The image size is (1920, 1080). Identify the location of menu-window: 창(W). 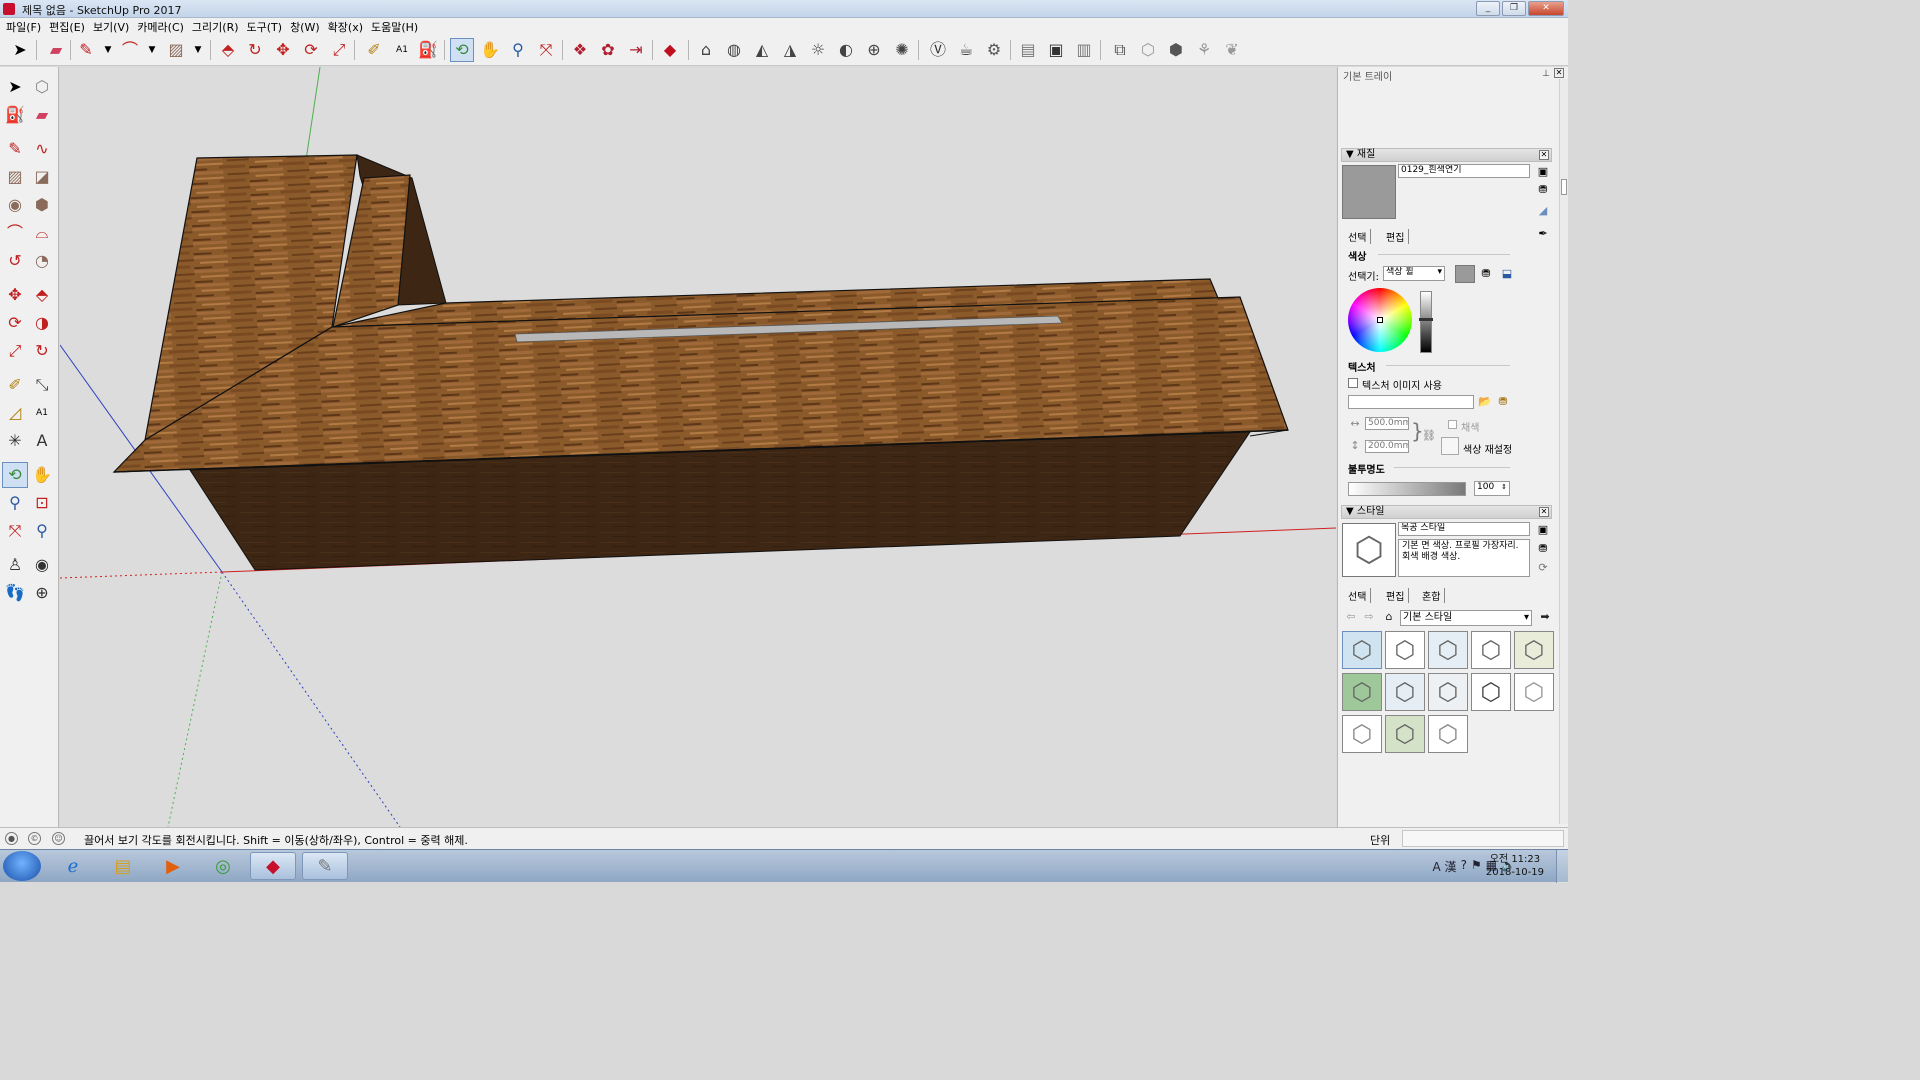
(307, 26).